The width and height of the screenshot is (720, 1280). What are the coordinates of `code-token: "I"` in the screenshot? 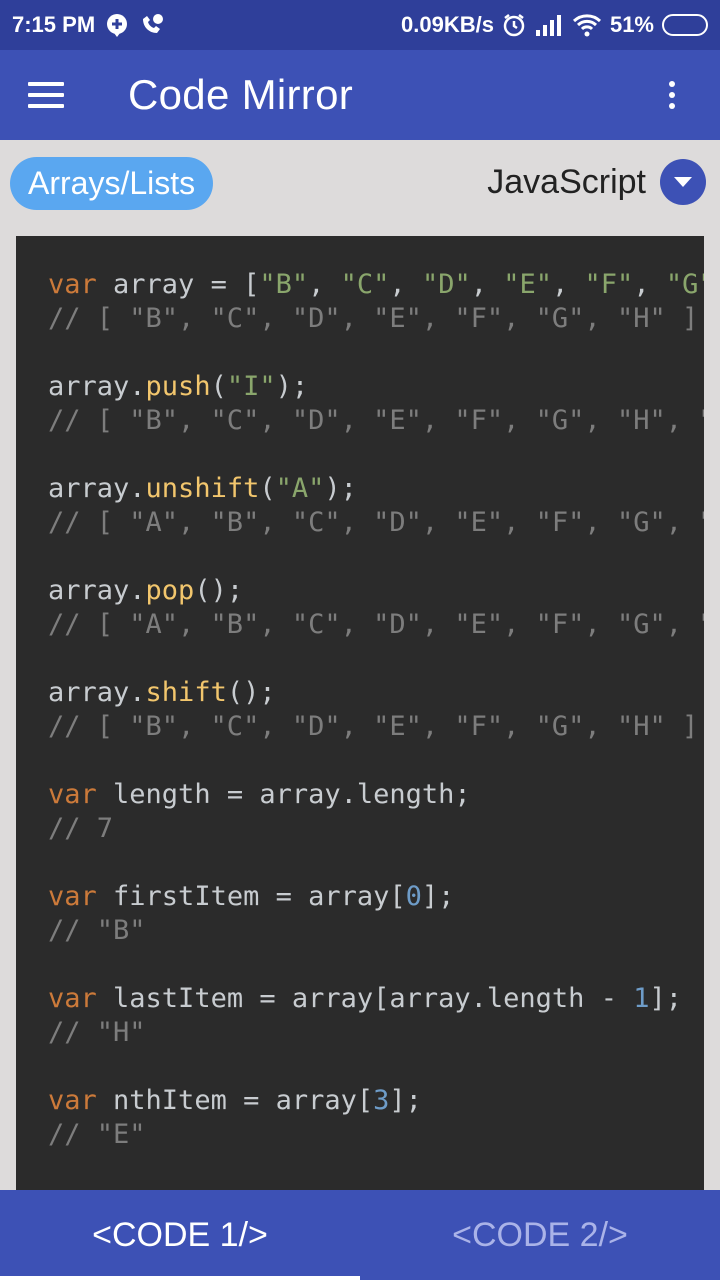 It's located at (251, 386).